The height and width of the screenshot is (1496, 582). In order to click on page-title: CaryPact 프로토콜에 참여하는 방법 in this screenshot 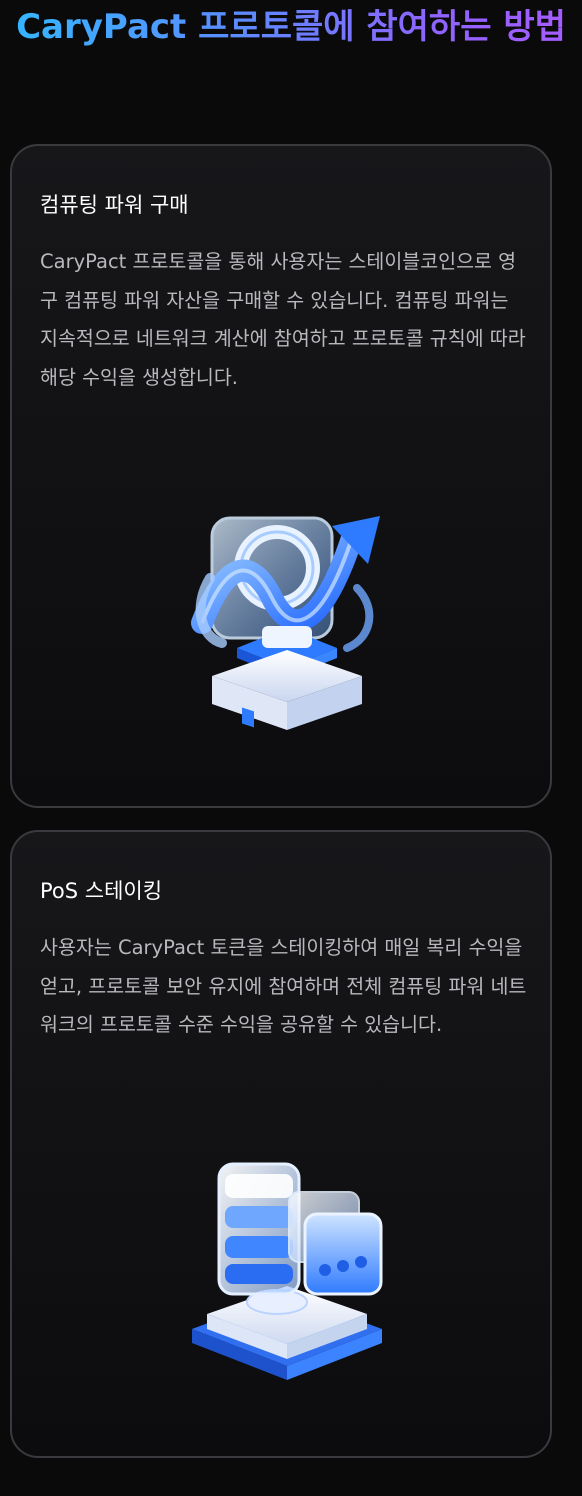, I will do `click(291, 27)`.